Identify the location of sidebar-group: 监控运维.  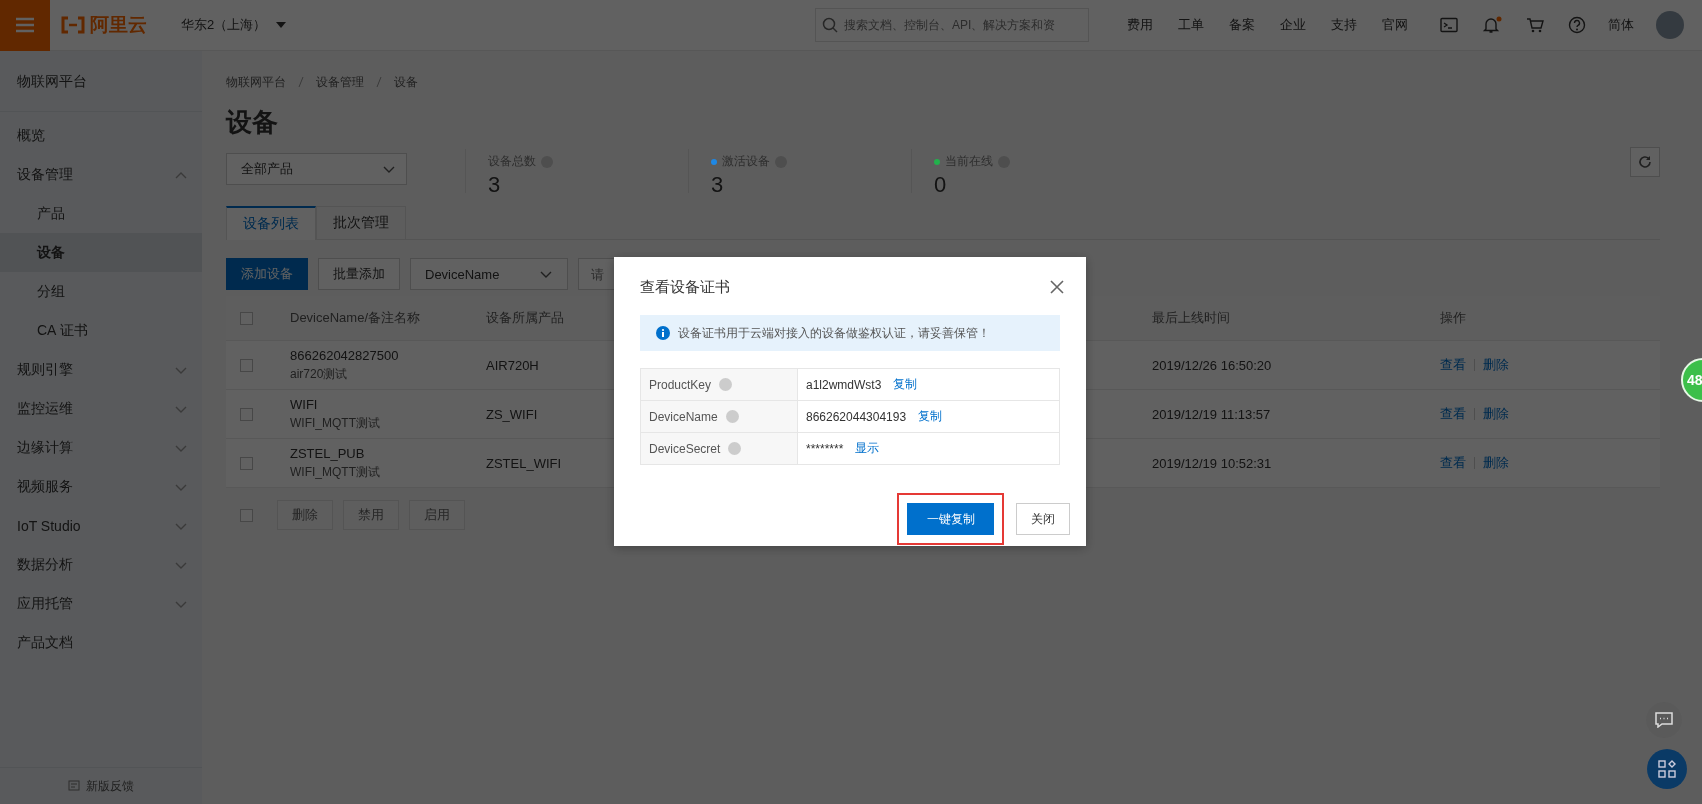
(101, 408).